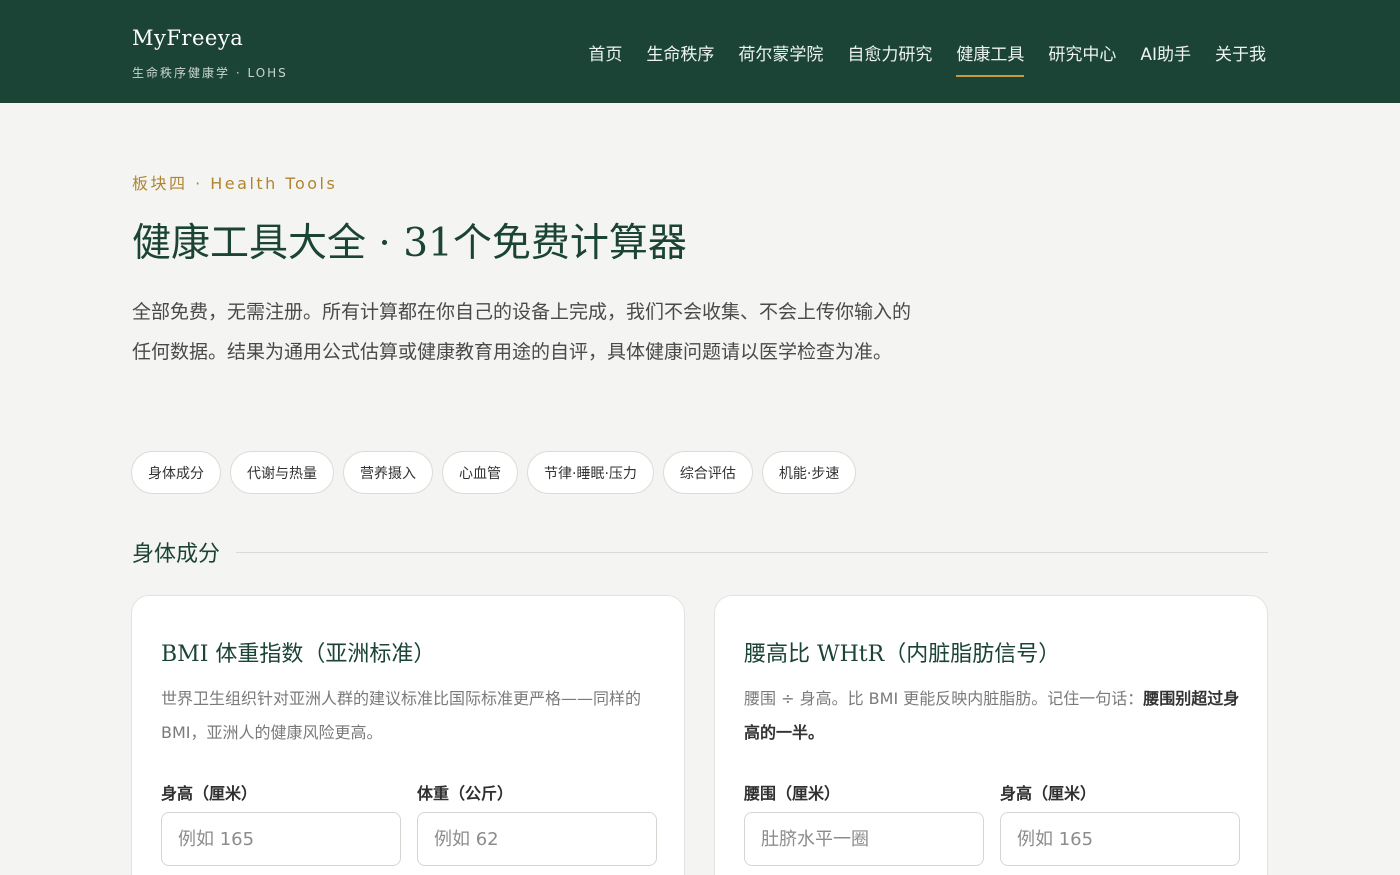 This screenshot has height=875, width=1400. I want to click on category-filter: 身体成分 代谢与热量 营养摄入 心血管 节律·睡眠·压力 综合评估 机能·步速, so click(494, 472).